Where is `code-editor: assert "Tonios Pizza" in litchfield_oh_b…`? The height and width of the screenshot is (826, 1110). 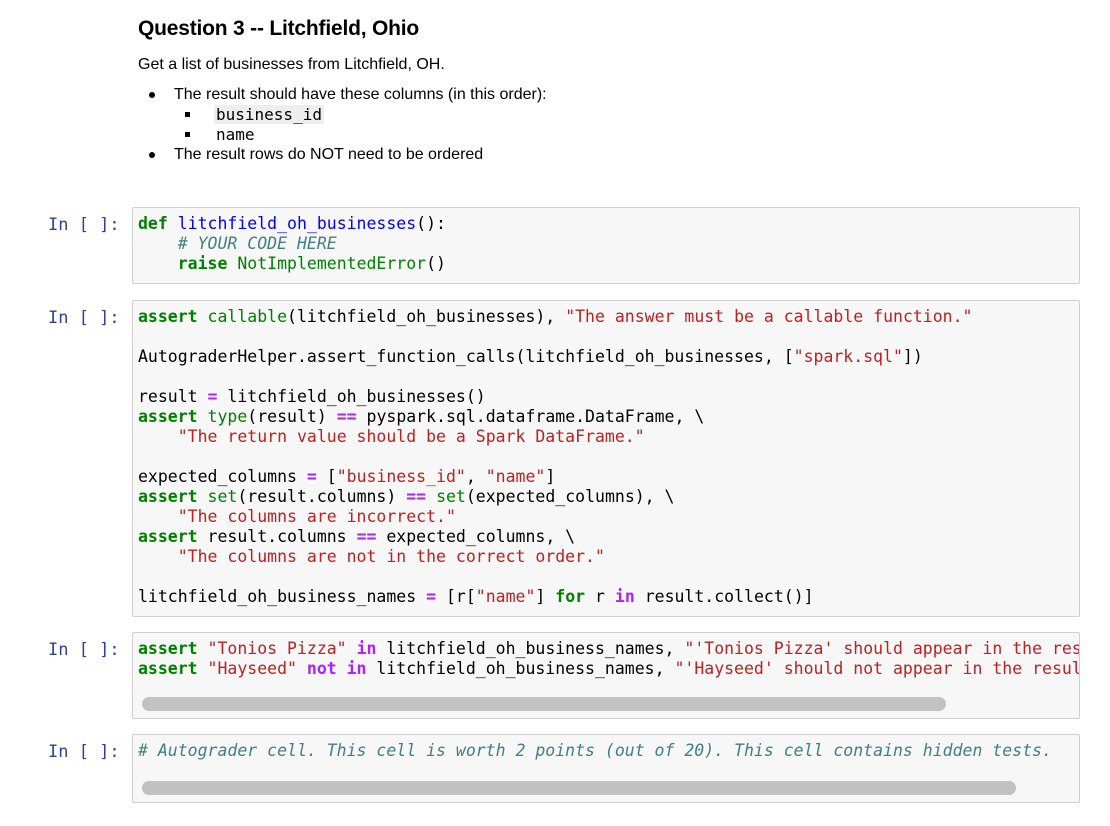 code-editor: assert "Tonios Pizza" in litchfield_oh_b… is located at coordinates (606, 656).